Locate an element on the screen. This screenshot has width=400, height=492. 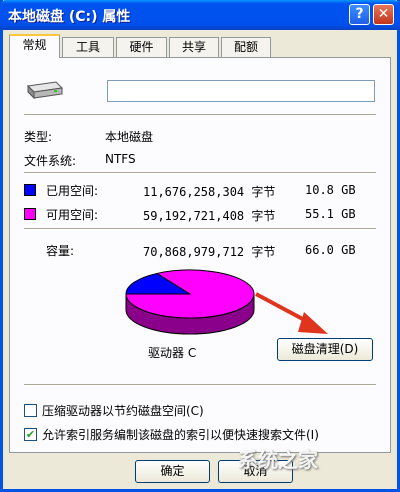
tab-quota: 配额 is located at coordinates (246, 47).